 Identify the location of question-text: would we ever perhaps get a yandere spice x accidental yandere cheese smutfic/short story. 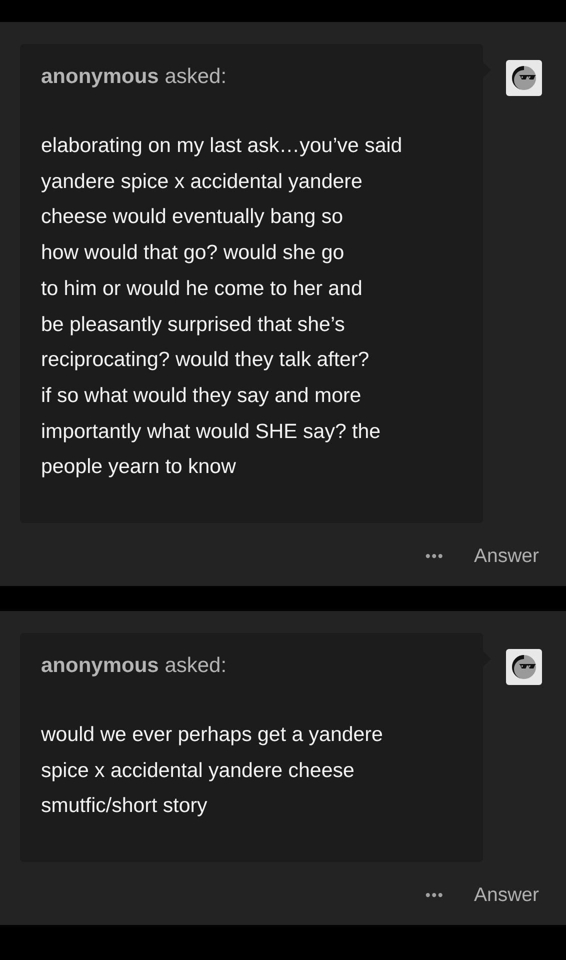
(212, 771).